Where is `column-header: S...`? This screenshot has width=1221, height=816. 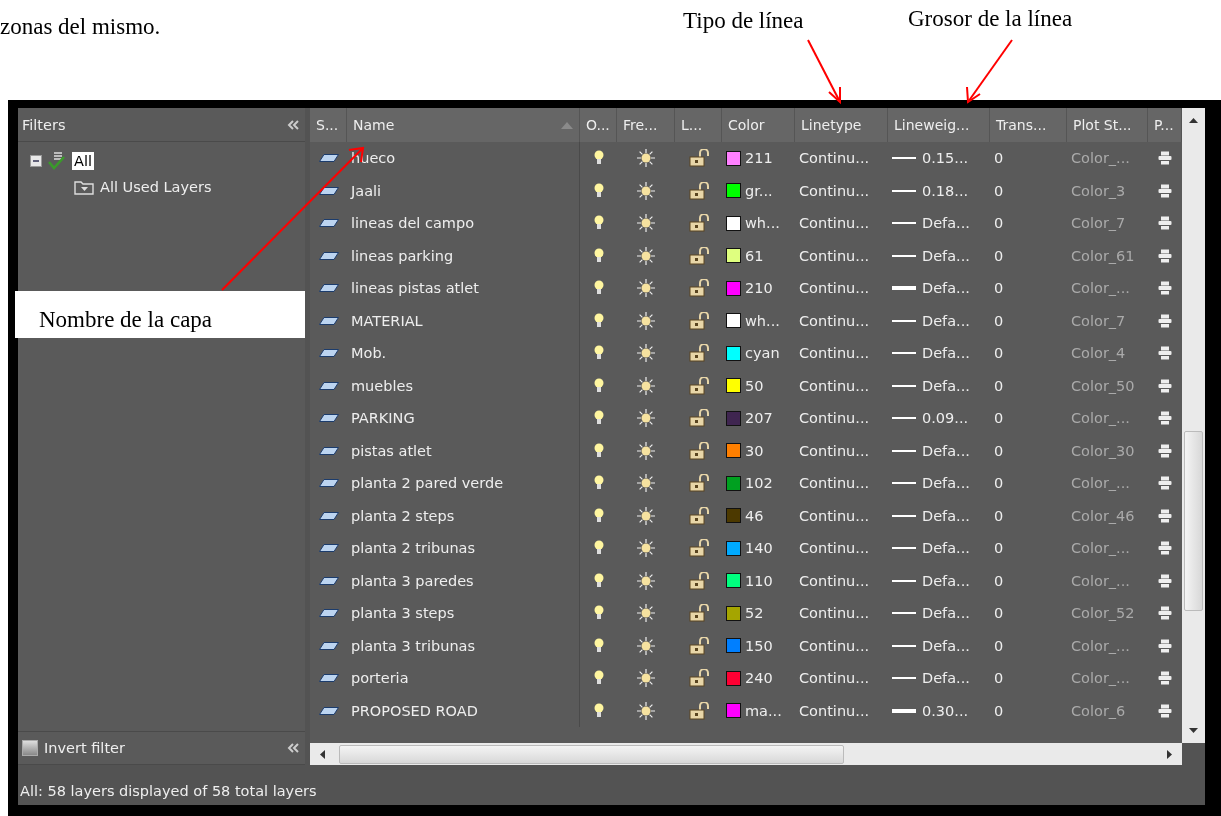
column-header: S... is located at coordinates (328, 125).